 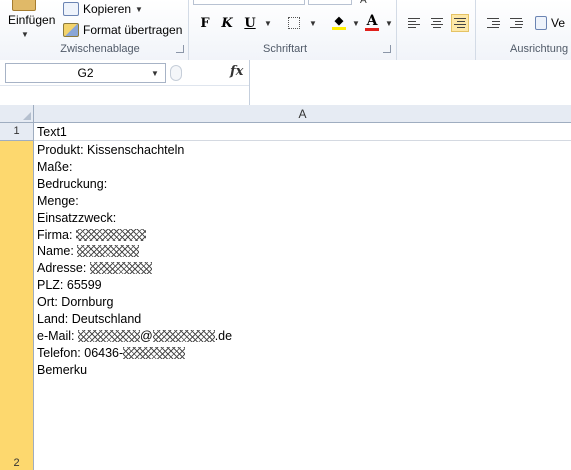 I want to click on cell-line: Ort: Dornburg, so click(x=75, y=302).